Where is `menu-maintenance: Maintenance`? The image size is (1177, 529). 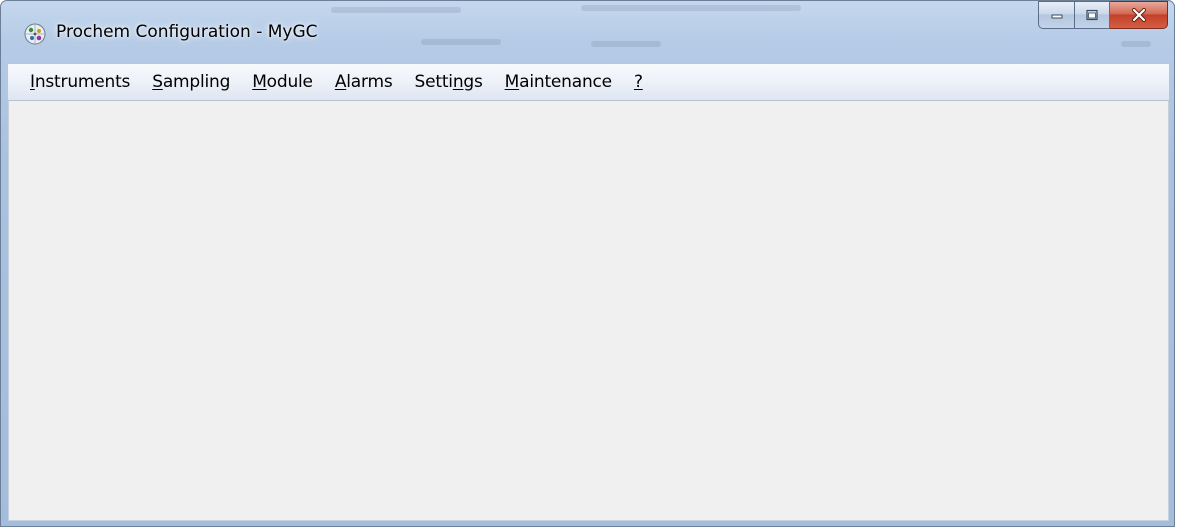 menu-maintenance: Maintenance is located at coordinates (558, 82).